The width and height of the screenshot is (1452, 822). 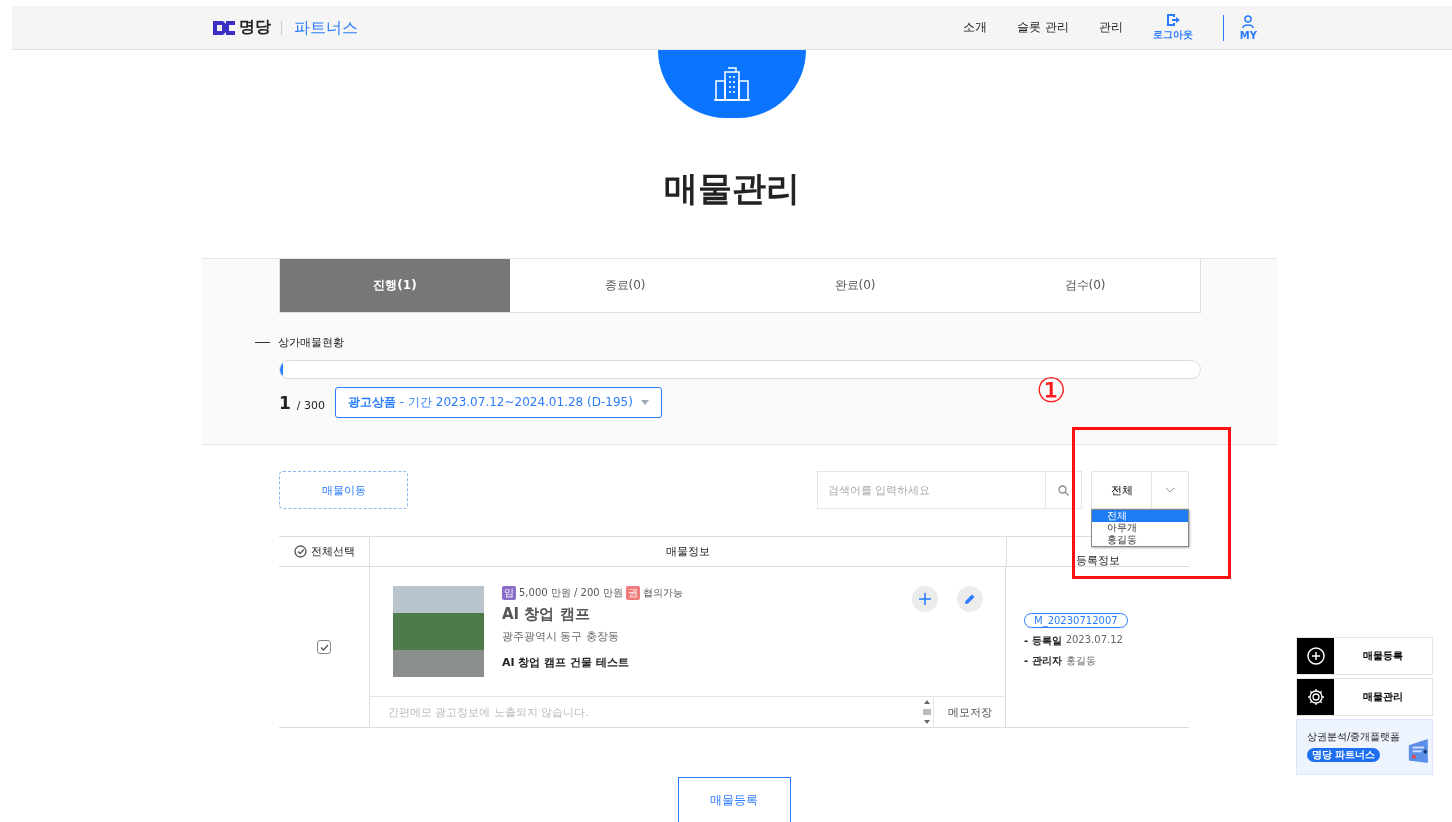 I want to click on logo: 명당, so click(x=242, y=27).